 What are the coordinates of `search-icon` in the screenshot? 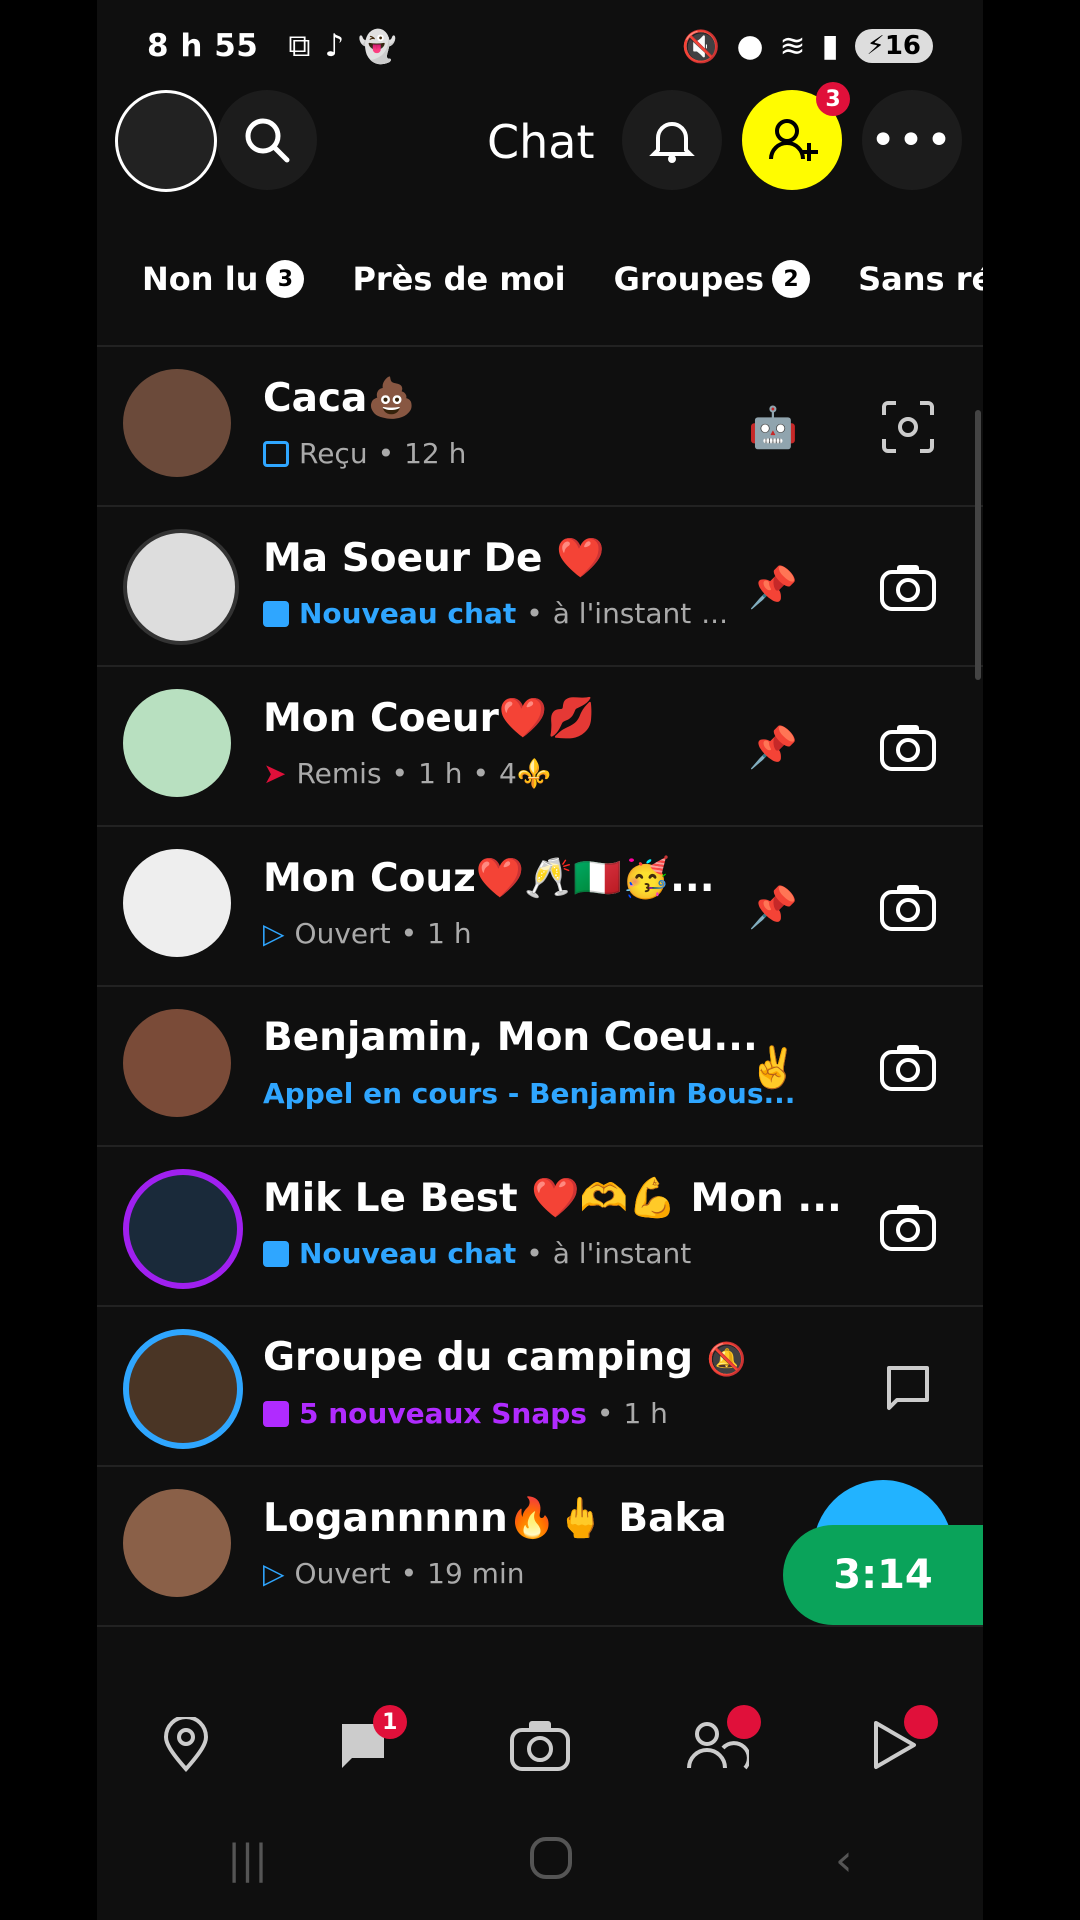 It's located at (267, 140).